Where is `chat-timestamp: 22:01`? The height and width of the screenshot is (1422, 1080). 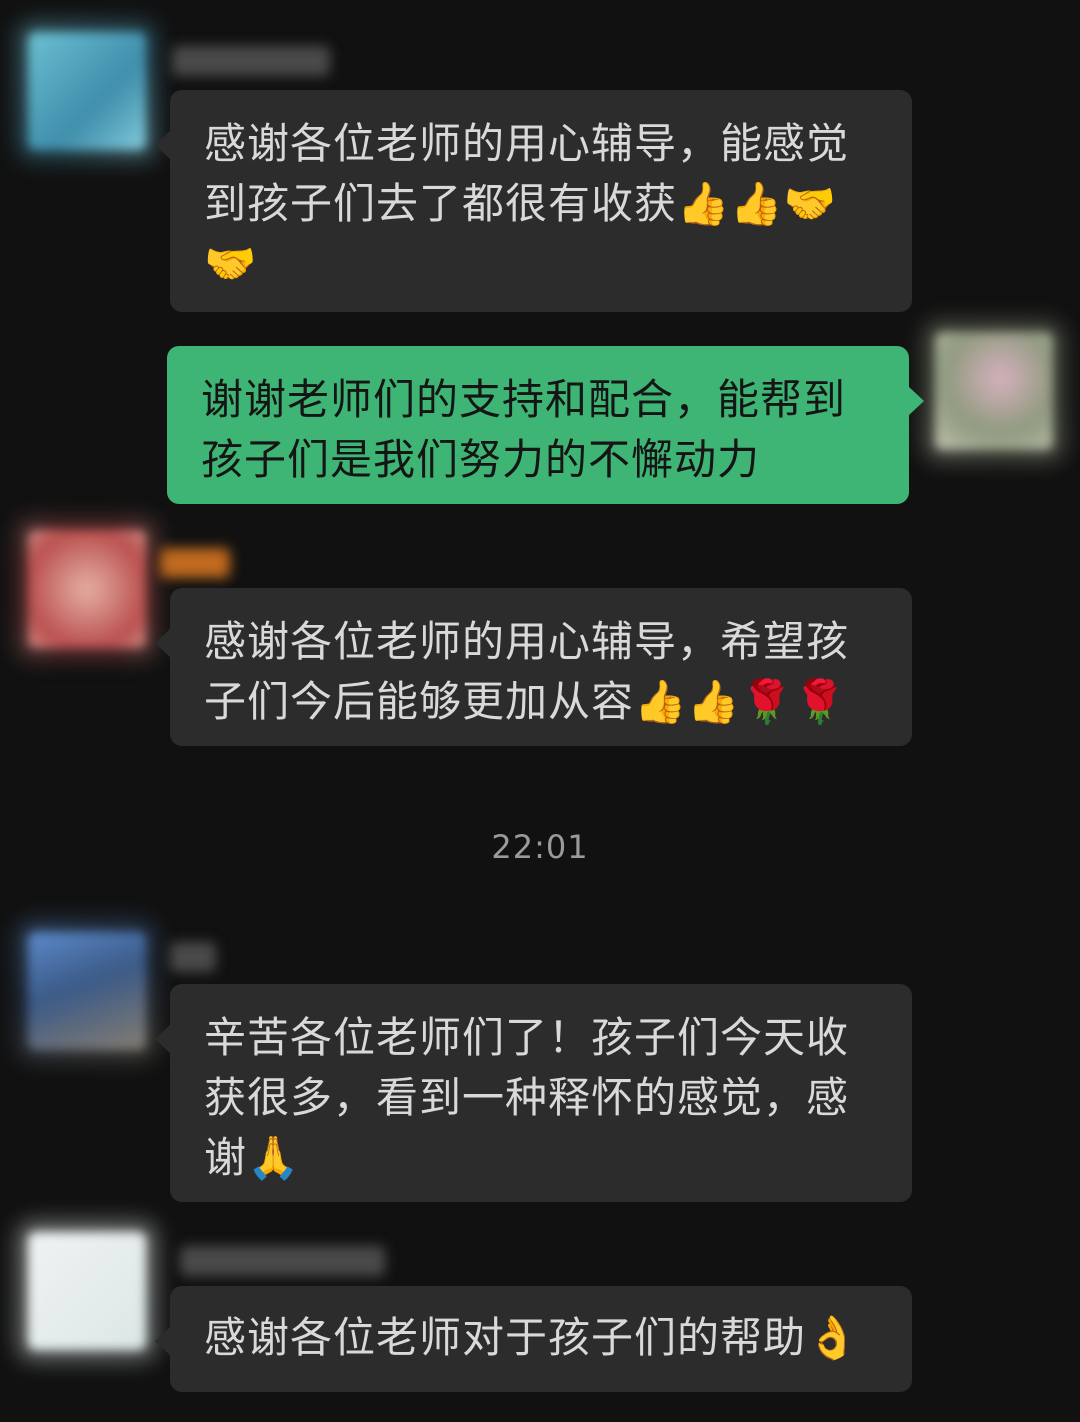 chat-timestamp: 22:01 is located at coordinates (540, 847).